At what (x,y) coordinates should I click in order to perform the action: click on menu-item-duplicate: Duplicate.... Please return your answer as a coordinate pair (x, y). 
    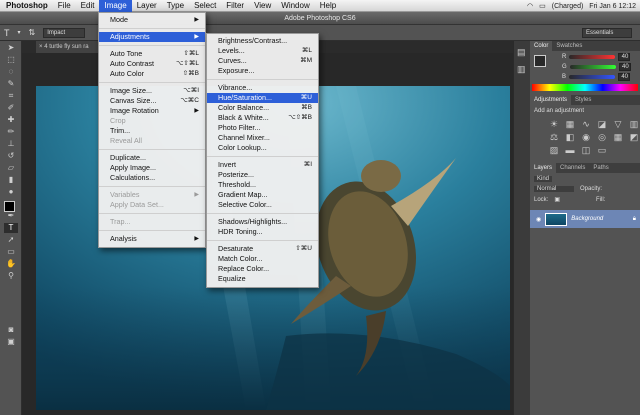
    Looking at the image, I should click on (152, 158).